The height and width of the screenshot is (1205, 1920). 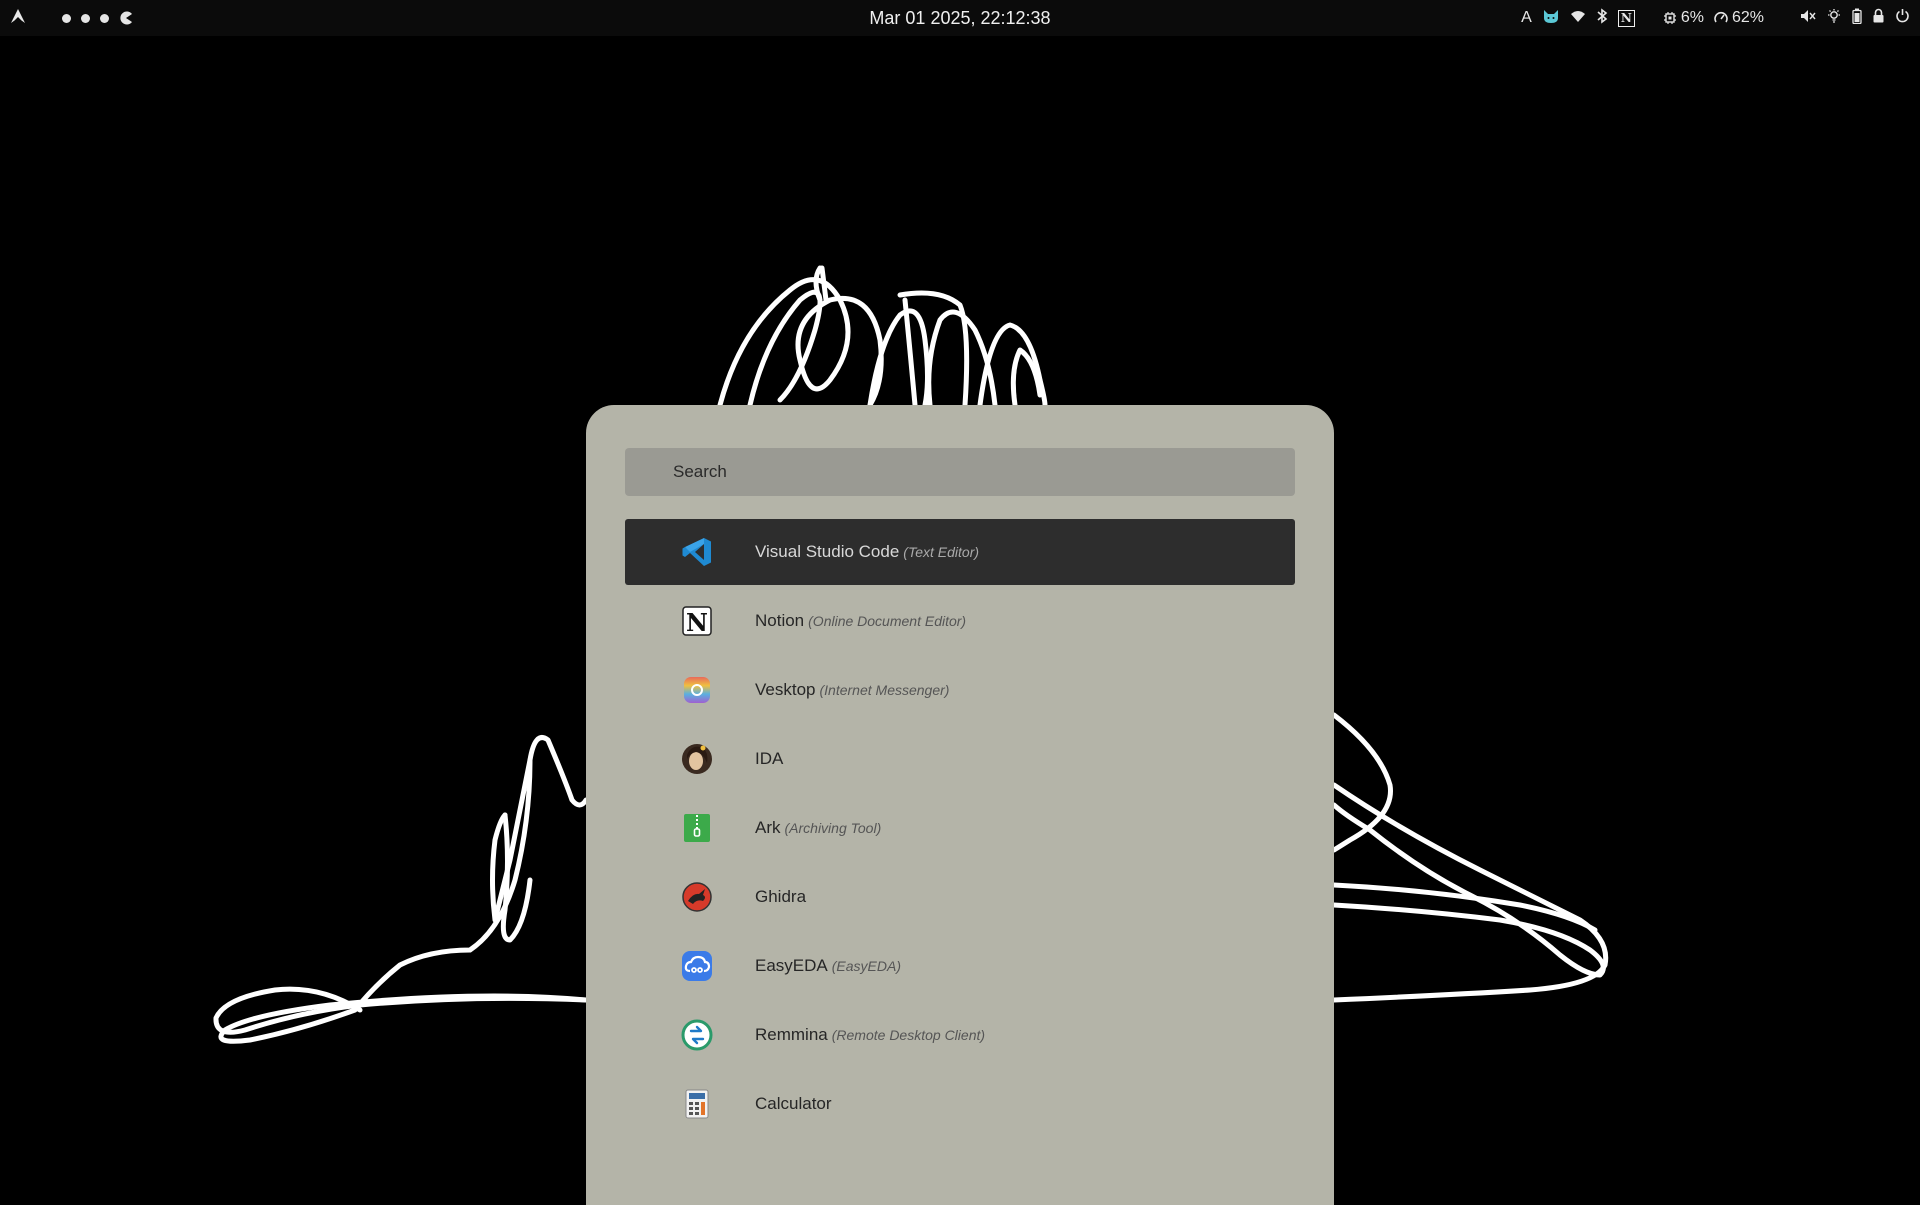 I want to click on app-item-visual-studio-code: Visual Studio Code (Text Editor), so click(x=960, y=552).